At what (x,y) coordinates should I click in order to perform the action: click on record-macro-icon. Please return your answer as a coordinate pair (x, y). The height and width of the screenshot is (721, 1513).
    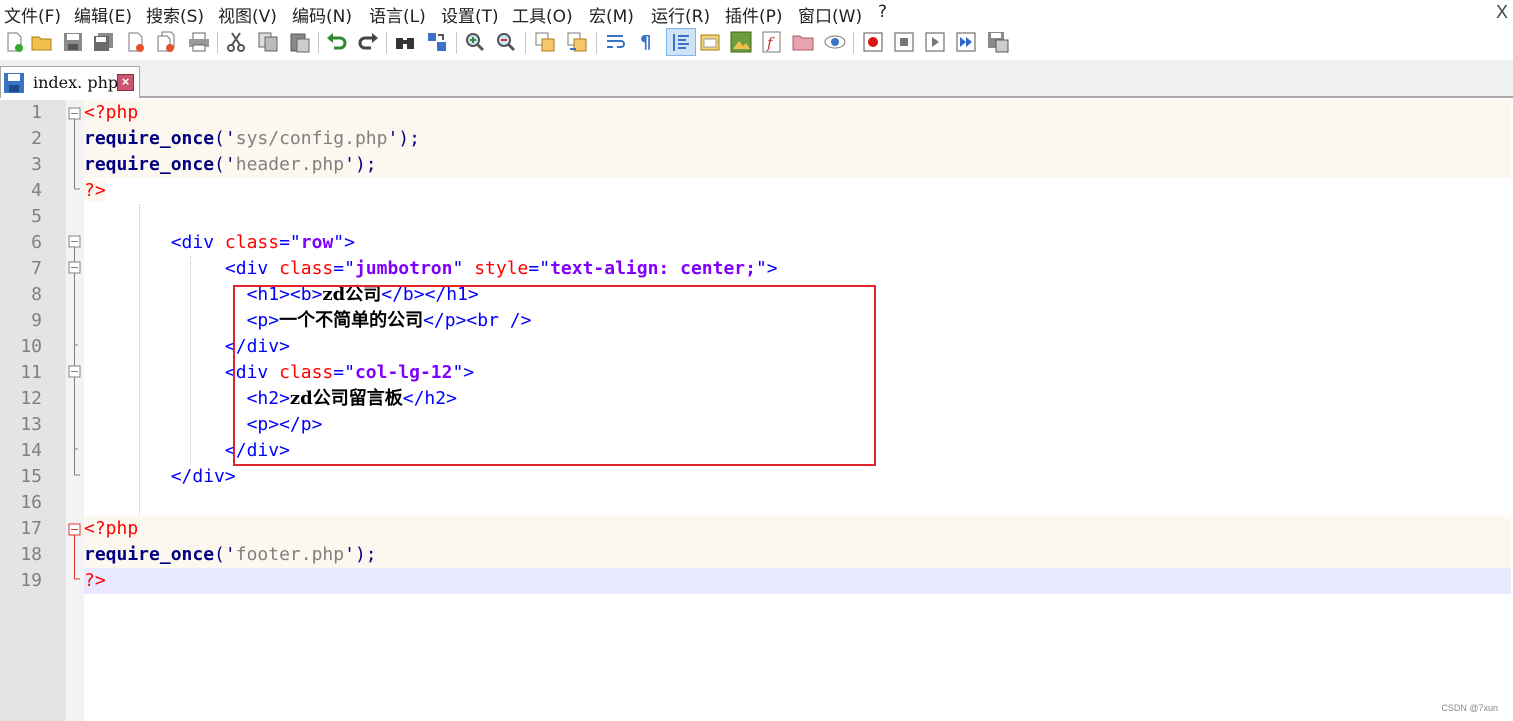
    Looking at the image, I should click on (873, 42).